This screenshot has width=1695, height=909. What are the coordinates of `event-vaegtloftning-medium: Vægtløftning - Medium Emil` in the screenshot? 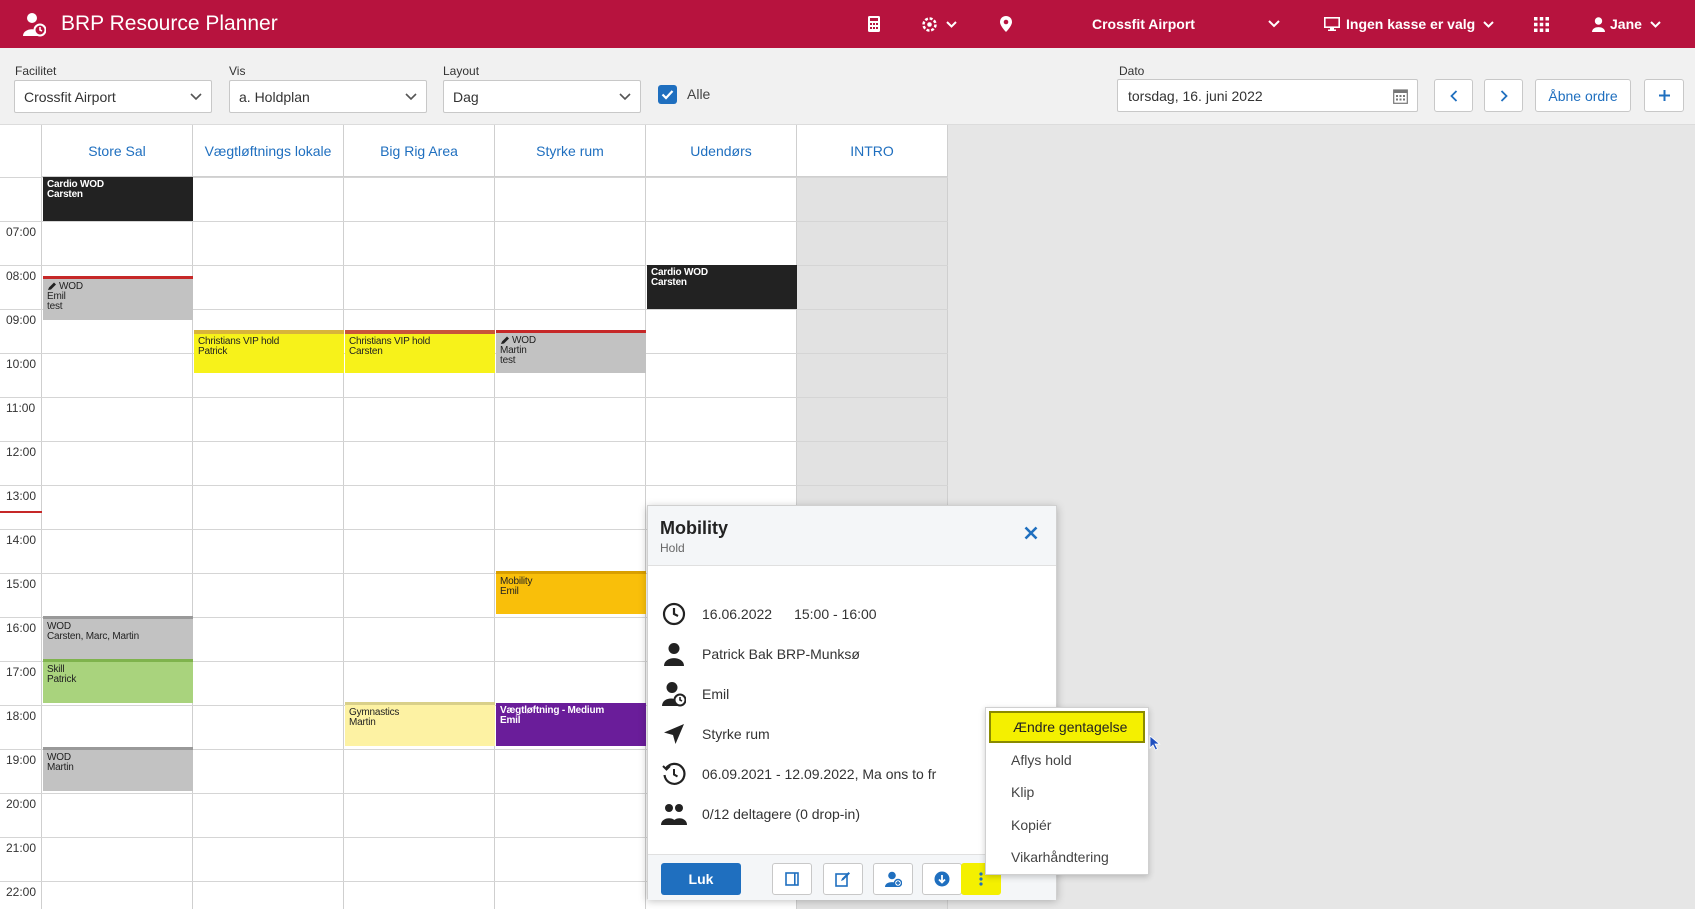 It's located at (571, 724).